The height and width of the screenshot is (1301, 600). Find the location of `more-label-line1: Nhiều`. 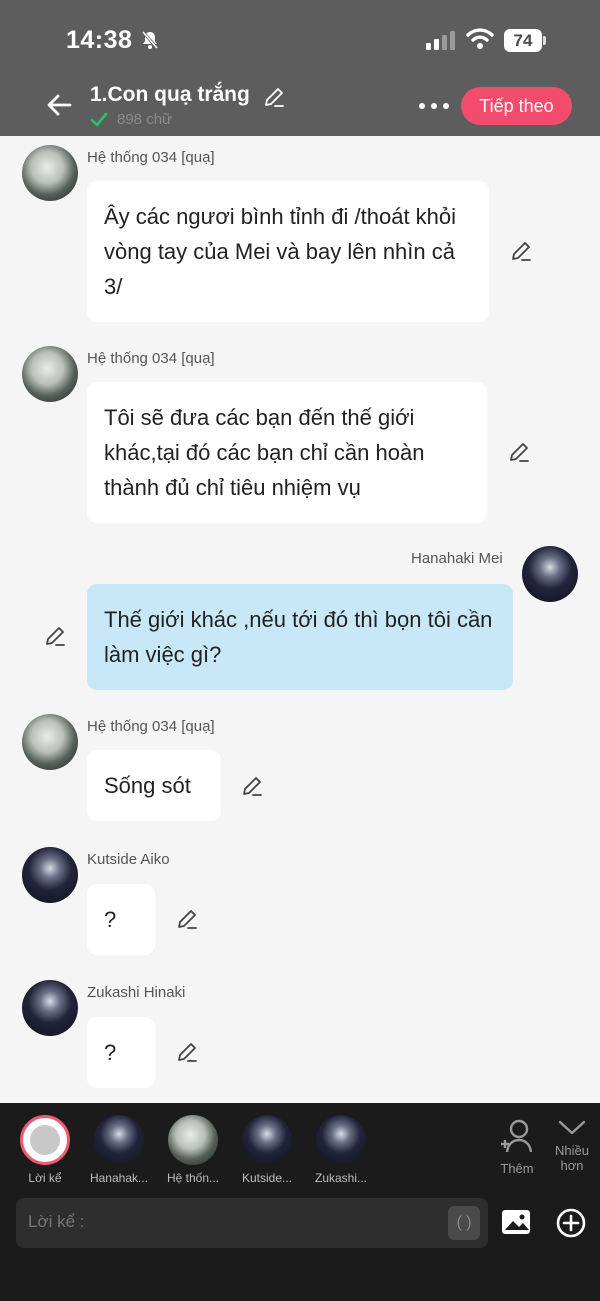

more-label-line1: Nhiều is located at coordinates (572, 1150).